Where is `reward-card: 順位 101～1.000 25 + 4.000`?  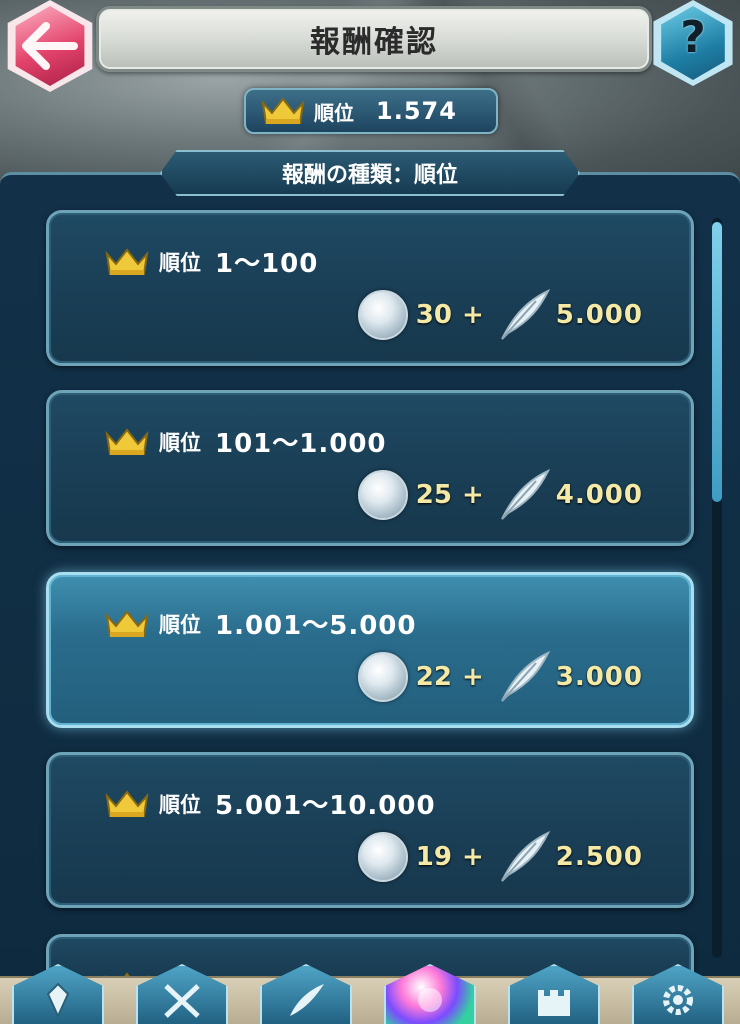
reward-card: 順位 101～1.000 25 + 4.000 is located at coordinates (370, 468).